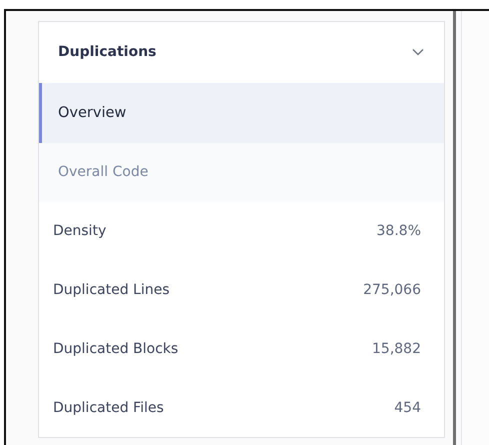  What do you see at coordinates (392, 290) in the screenshot?
I see `metric-value: 275,066` at bounding box center [392, 290].